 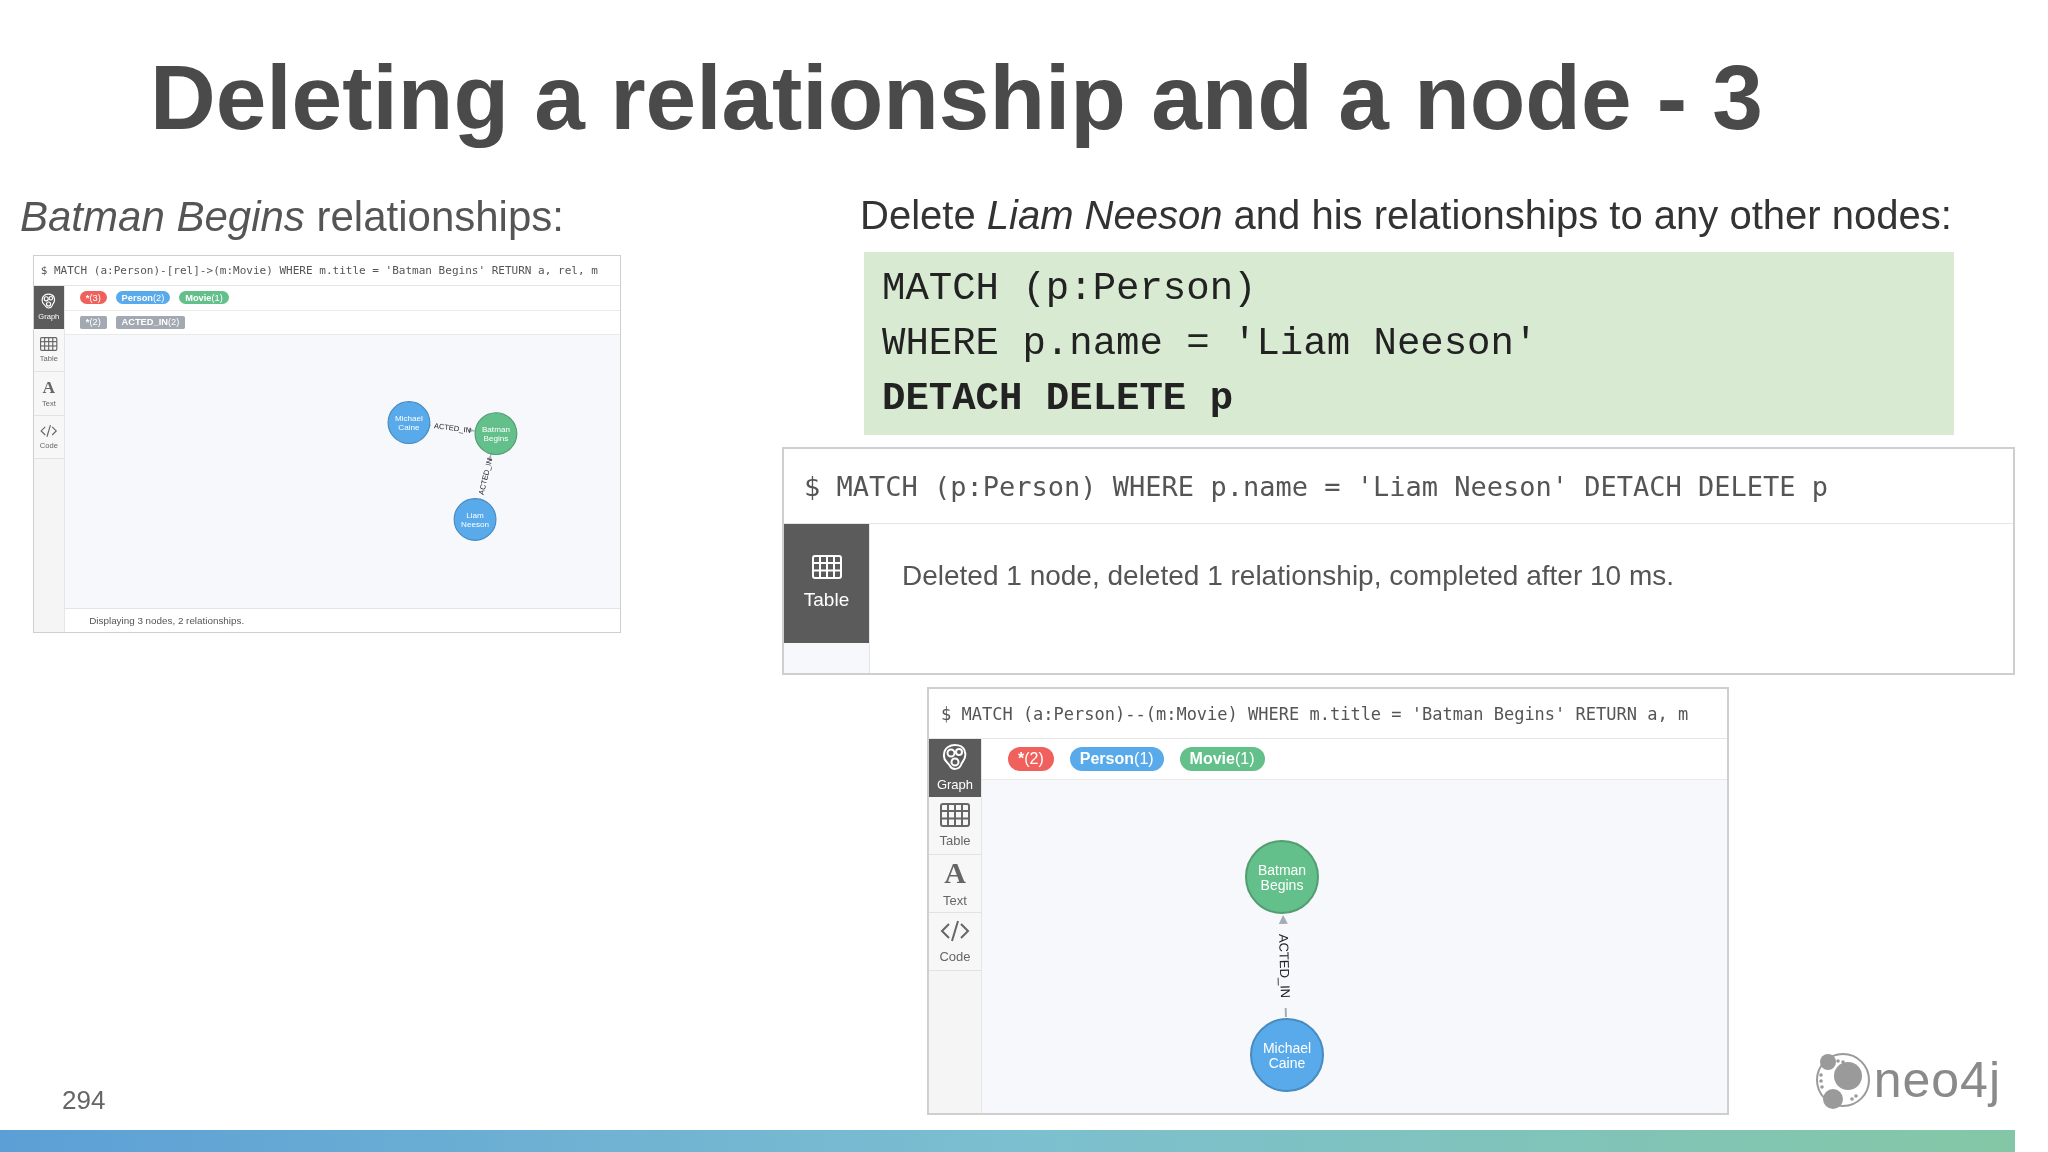 I want to click on relationship-label: ACTED_IN, so click(x=1284, y=966).